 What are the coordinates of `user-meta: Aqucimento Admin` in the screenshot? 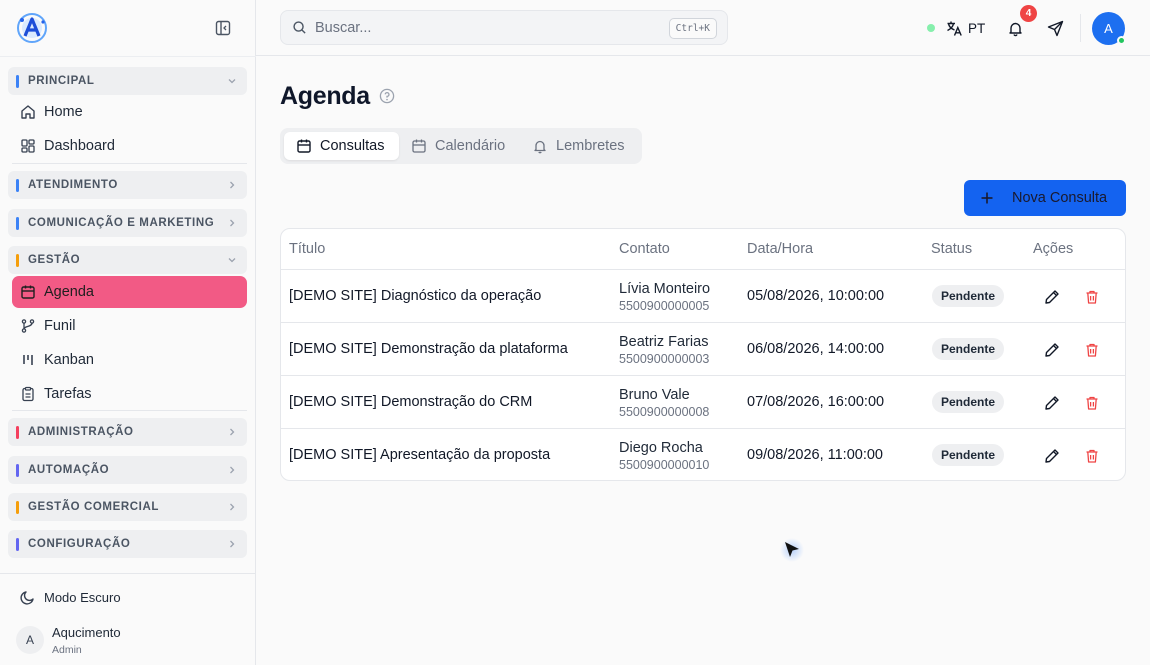 It's located at (86, 640).